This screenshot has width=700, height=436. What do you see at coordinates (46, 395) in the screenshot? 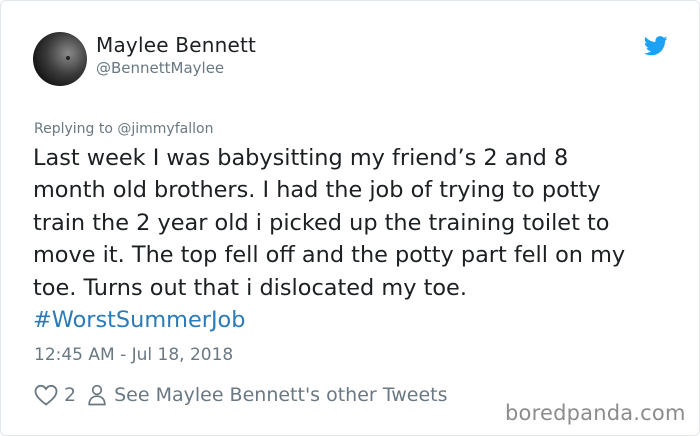
I see `heart-icon` at bounding box center [46, 395].